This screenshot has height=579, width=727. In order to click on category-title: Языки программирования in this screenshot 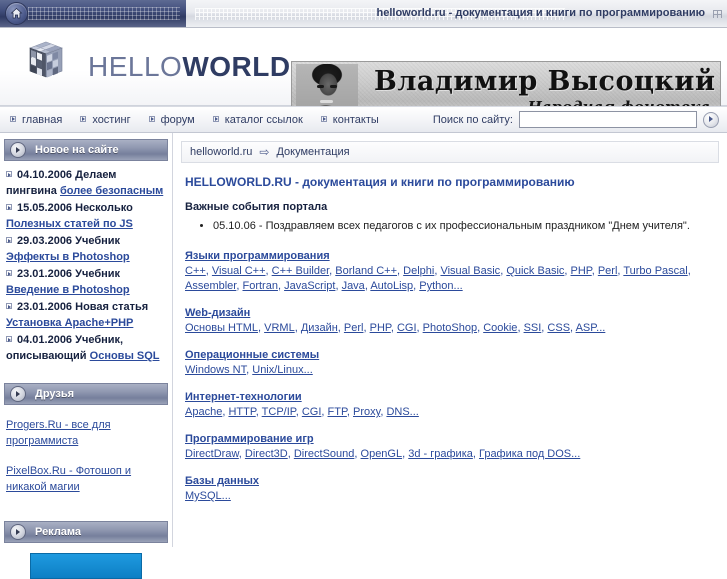, I will do `click(257, 256)`.